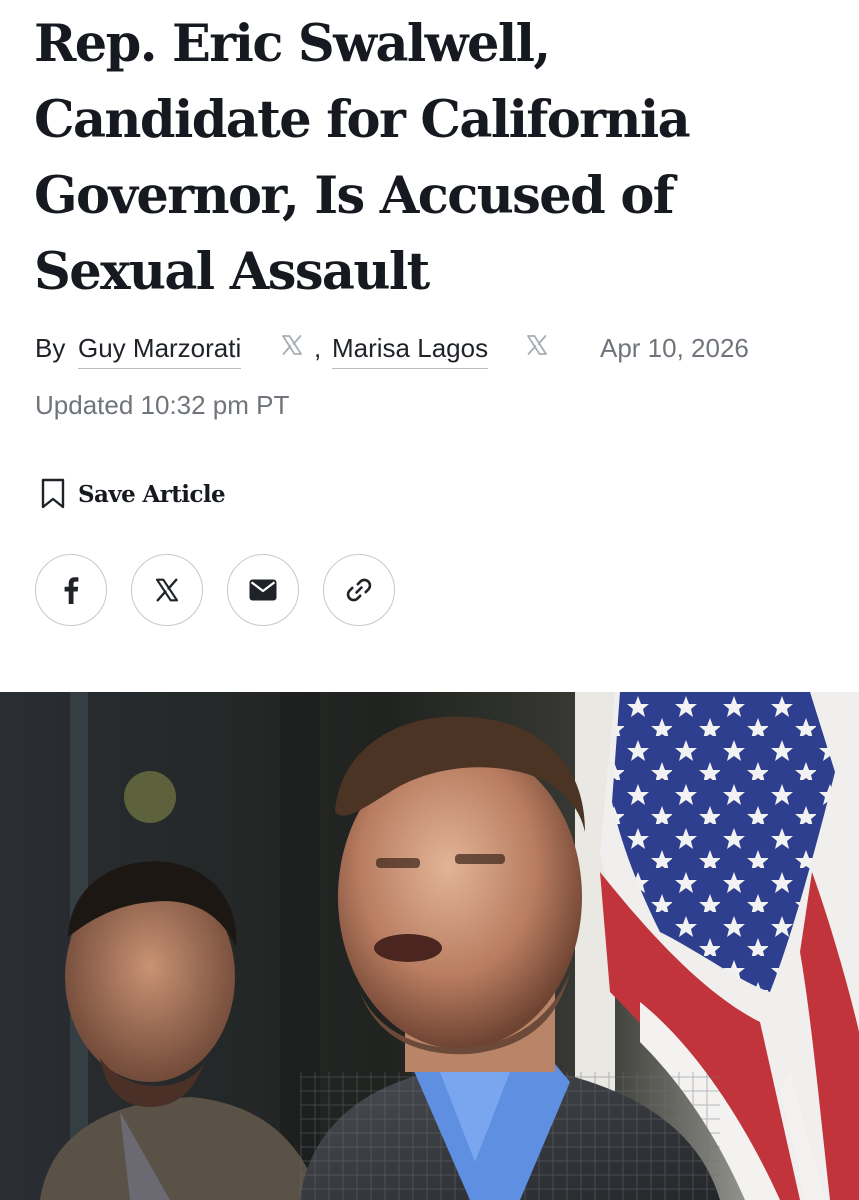 This screenshot has width=859, height=1200. I want to click on publish-date: Apr 10, 2026, so click(674, 348).